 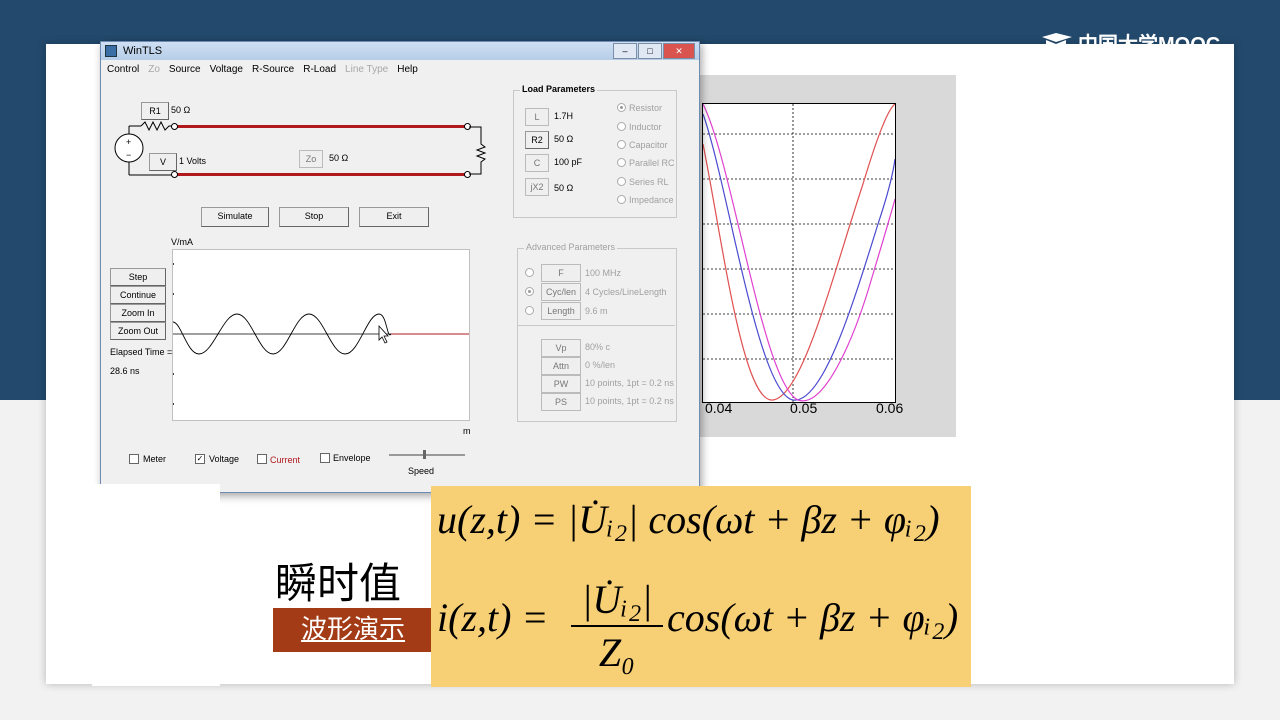 I want to click on inductor-label: Inductor, so click(x=645, y=127).